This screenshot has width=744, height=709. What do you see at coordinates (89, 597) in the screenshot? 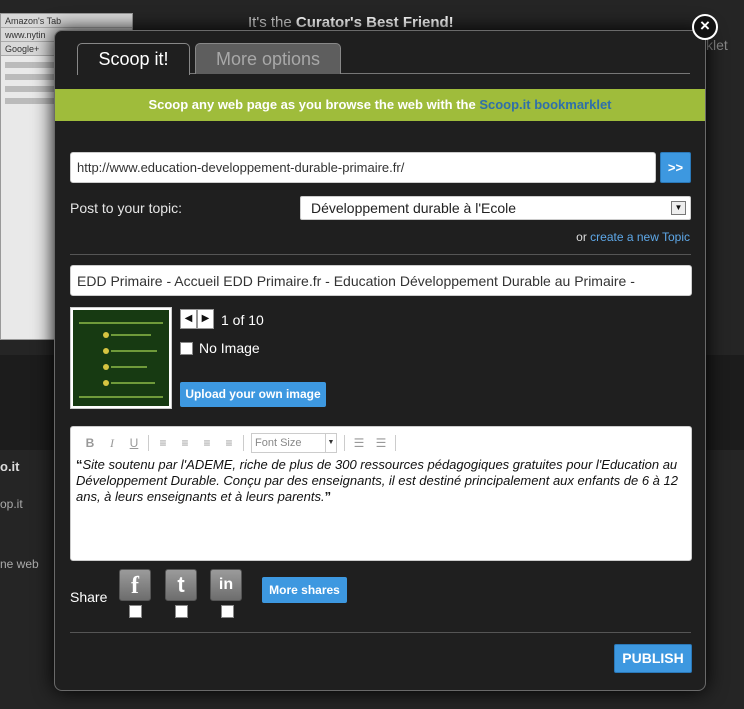
I see `share-label: Share` at bounding box center [89, 597].